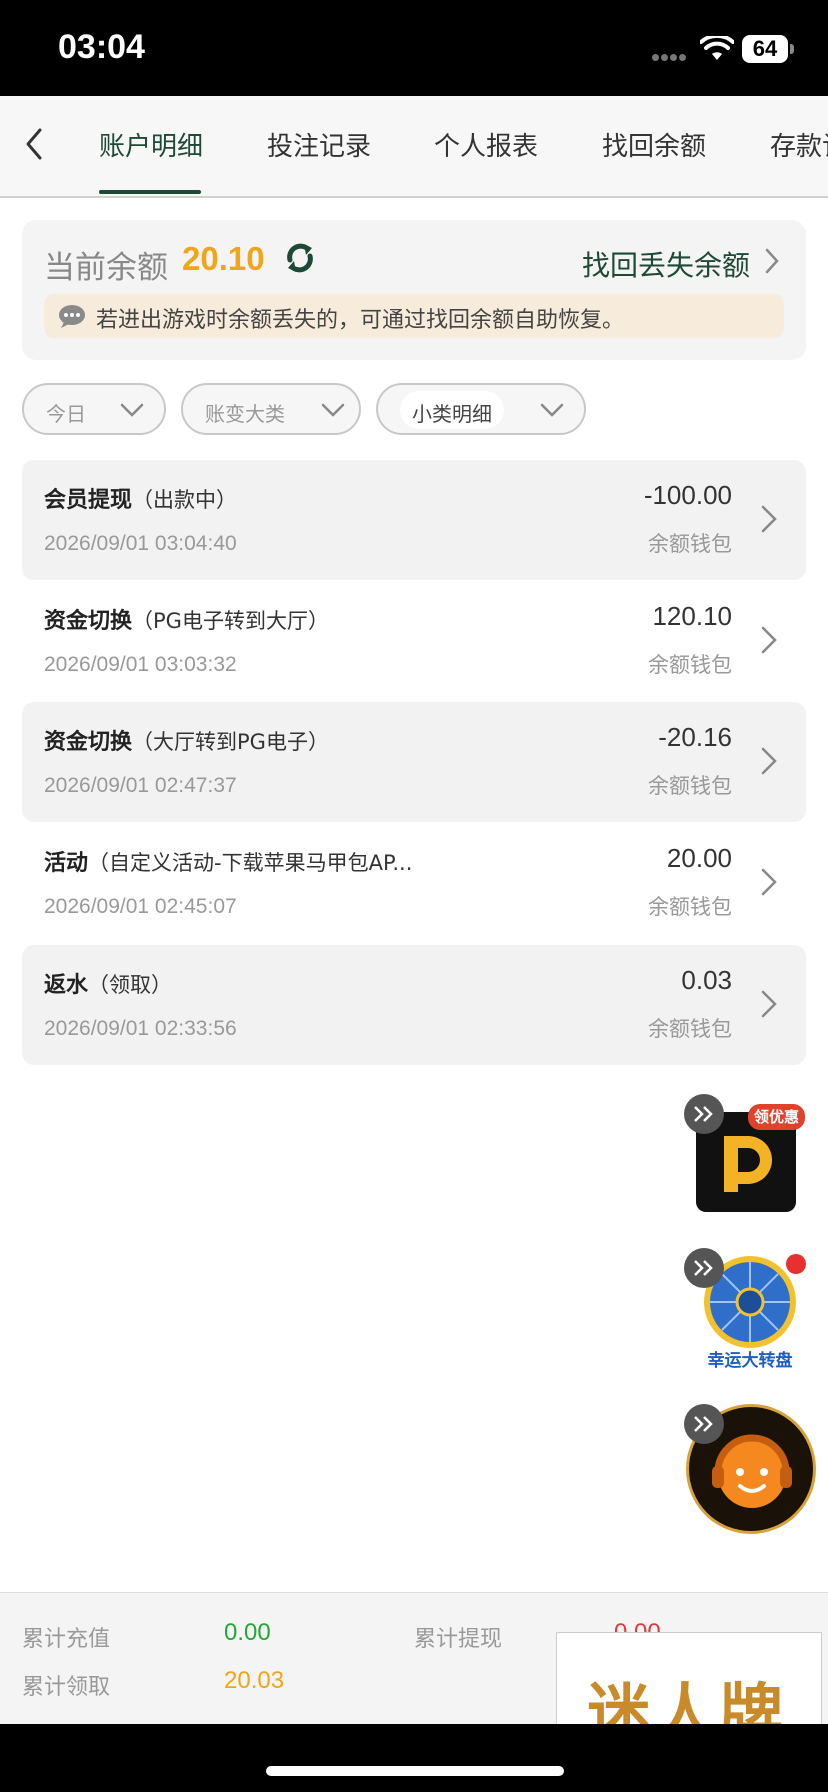 The width and height of the screenshot is (828, 1792). What do you see at coordinates (799, 144) in the screenshot?
I see `tab-deposit-records: 存款记录` at bounding box center [799, 144].